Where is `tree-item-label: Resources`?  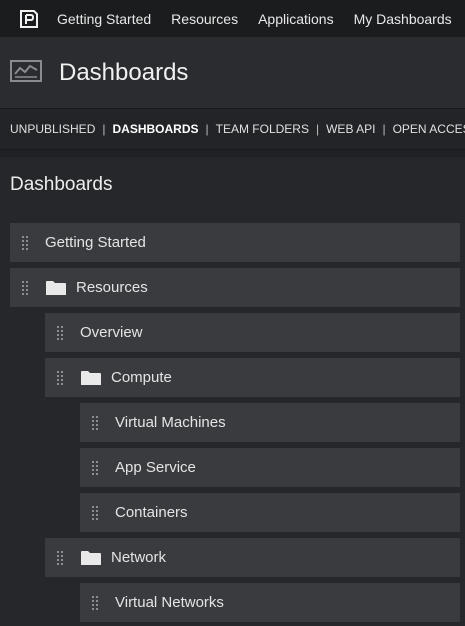
tree-item-label: Resources is located at coordinates (112, 287).